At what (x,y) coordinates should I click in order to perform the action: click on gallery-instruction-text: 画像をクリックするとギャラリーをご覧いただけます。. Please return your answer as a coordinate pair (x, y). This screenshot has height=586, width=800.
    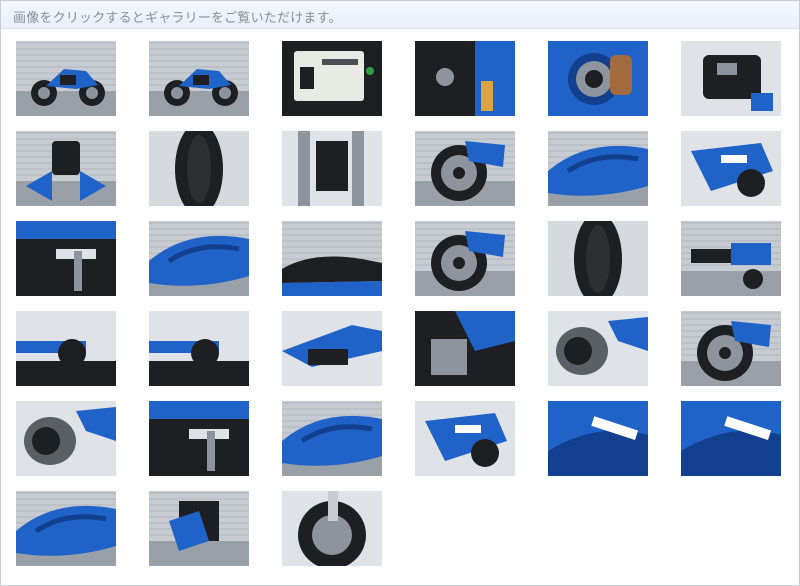
    Looking at the image, I should click on (177, 18).